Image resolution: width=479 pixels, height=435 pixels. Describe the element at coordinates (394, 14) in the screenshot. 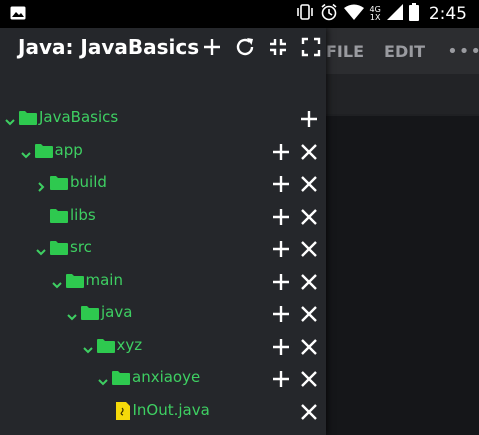

I see `signal-icon` at that location.